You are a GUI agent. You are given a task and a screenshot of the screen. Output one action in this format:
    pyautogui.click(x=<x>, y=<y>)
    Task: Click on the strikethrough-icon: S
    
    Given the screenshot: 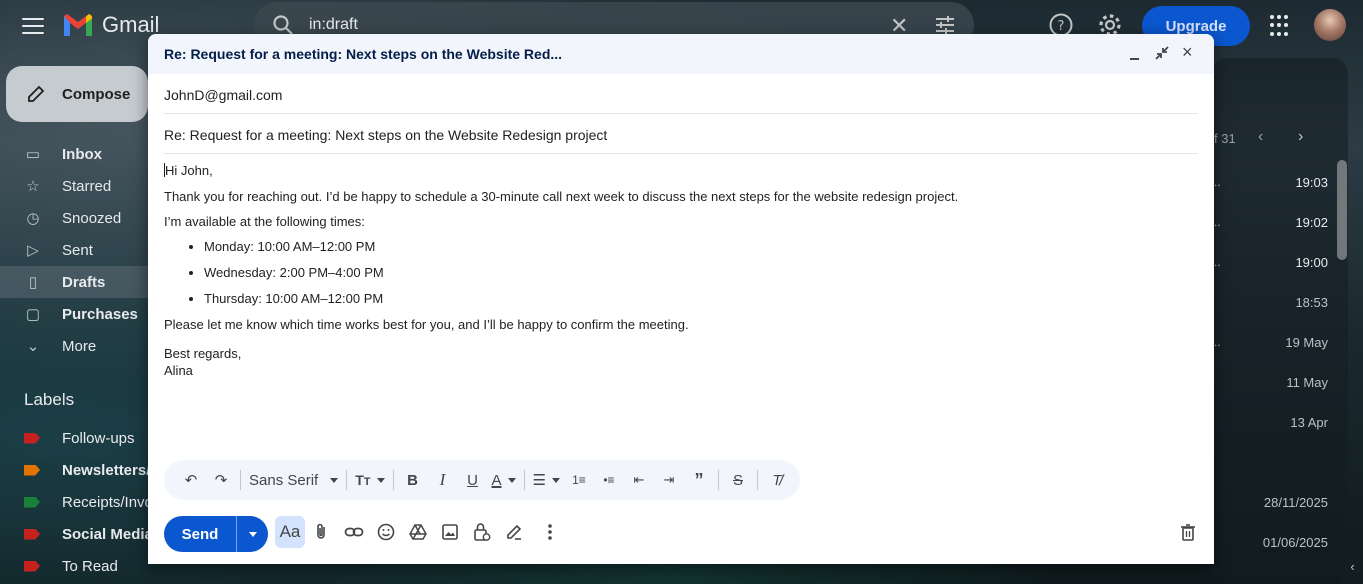 What is the action you would take?
    pyautogui.click(x=738, y=480)
    